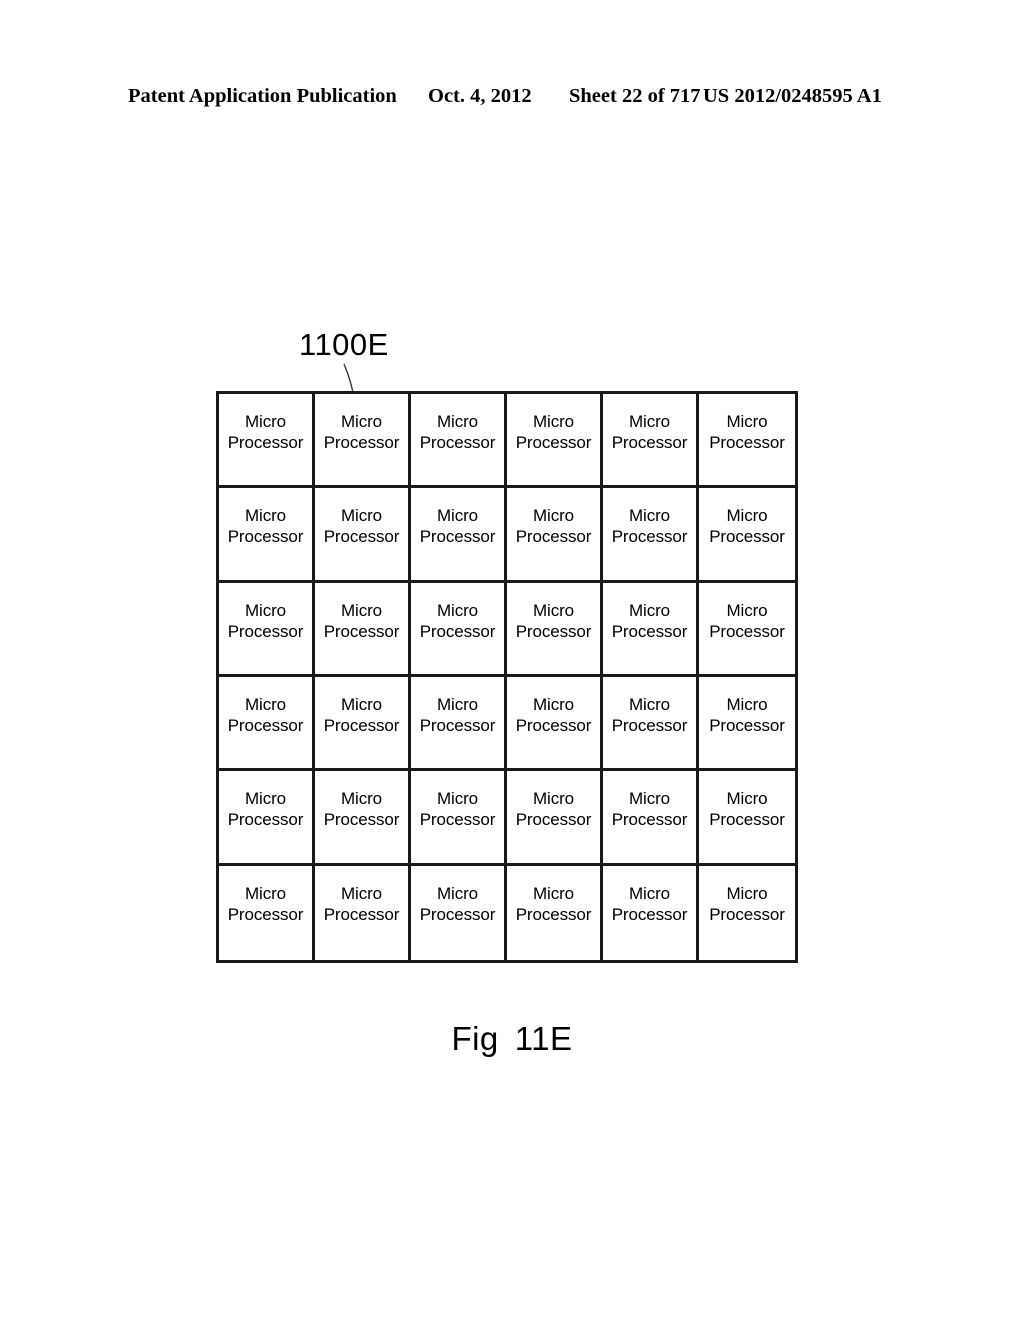 This screenshot has height=1320, width=1024. What do you see at coordinates (543, 1038) in the screenshot?
I see `figure-caption-number: 11E` at bounding box center [543, 1038].